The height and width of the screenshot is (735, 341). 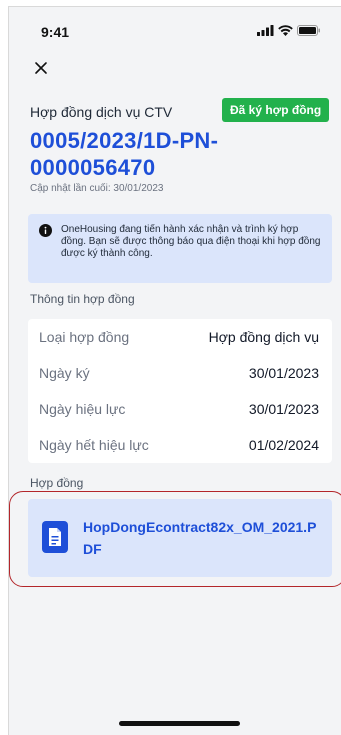 I want to click on status-icons, so click(x=289, y=30).